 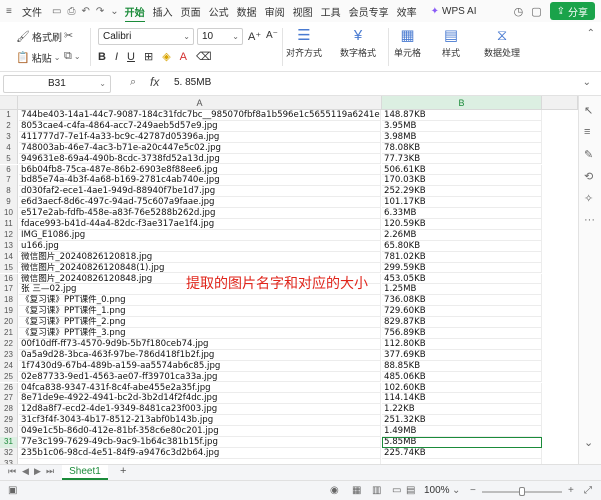 I want to click on cell-filesize: 1.25MB, so click(x=462, y=290).